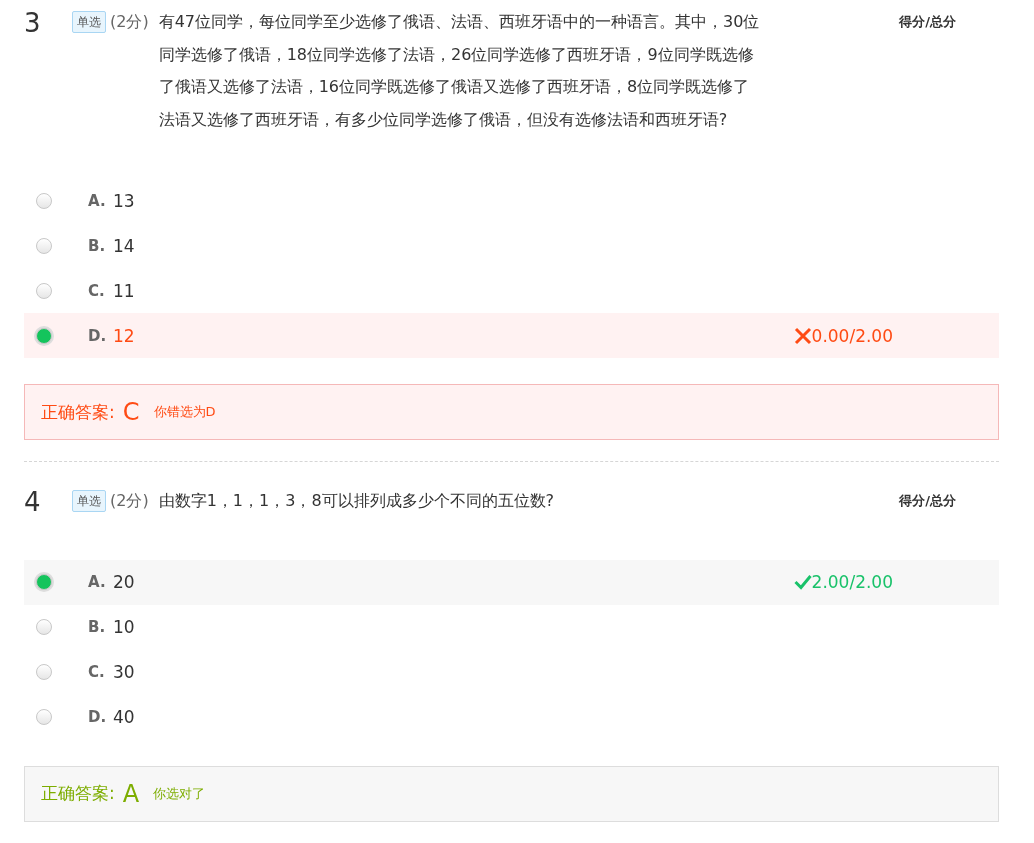 The width and height of the screenshot is (1034, 843). Describe the element at coordinates (124, 335) in the screenshot. I see `option-text: 12` at that location.